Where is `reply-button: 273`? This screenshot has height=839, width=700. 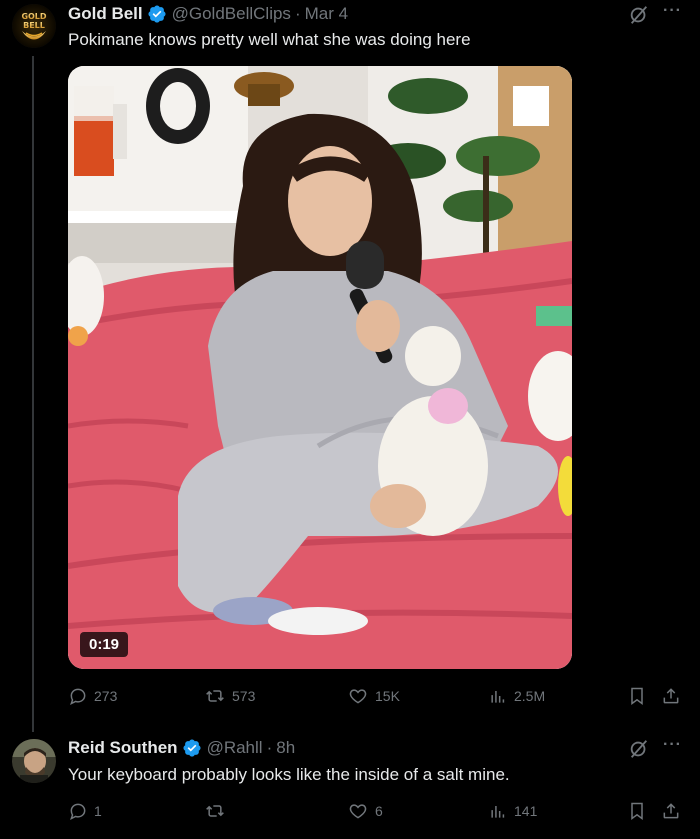 reply-button: 273 is located at coordinates (92, 696).